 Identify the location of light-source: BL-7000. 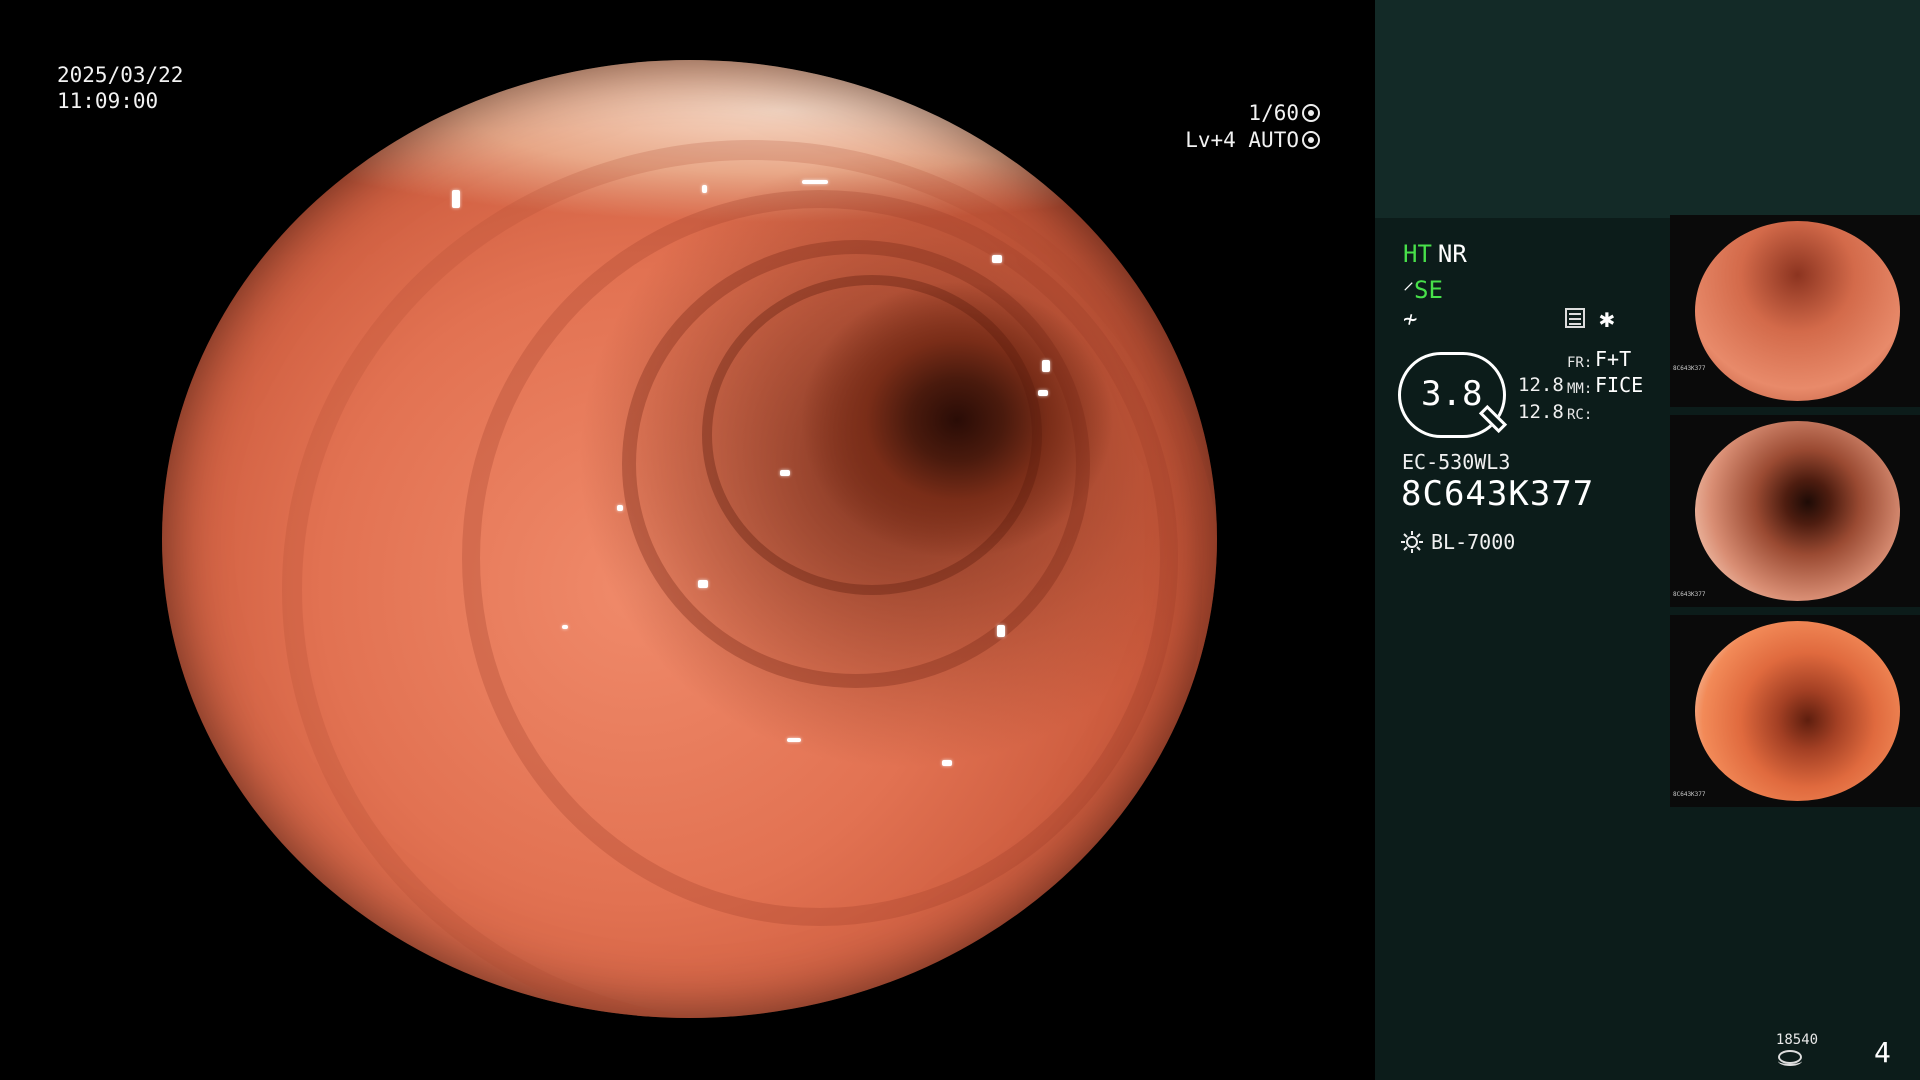
(1458, 542).